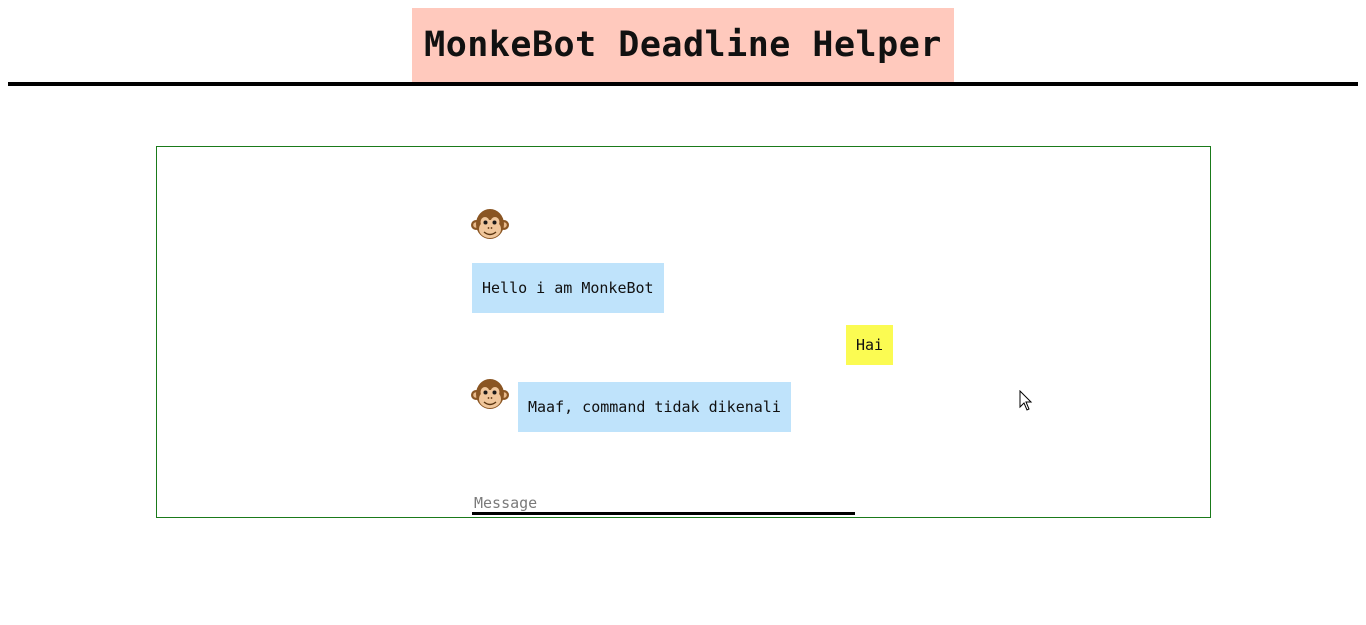  I want to click on bot-message-text: Hello i am MonkeBot, so click(568, 288).